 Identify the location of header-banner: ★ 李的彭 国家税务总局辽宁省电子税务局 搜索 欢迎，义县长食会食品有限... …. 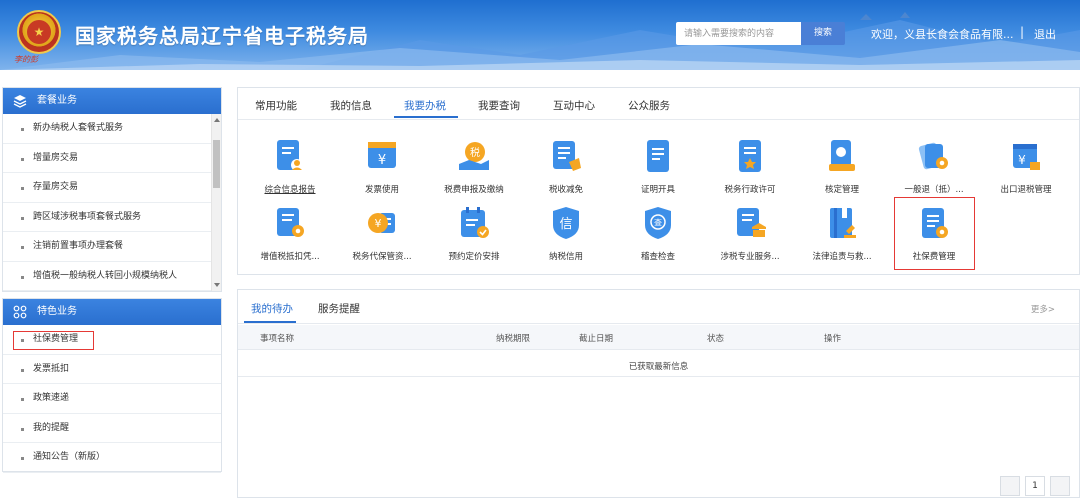
(540, 35).